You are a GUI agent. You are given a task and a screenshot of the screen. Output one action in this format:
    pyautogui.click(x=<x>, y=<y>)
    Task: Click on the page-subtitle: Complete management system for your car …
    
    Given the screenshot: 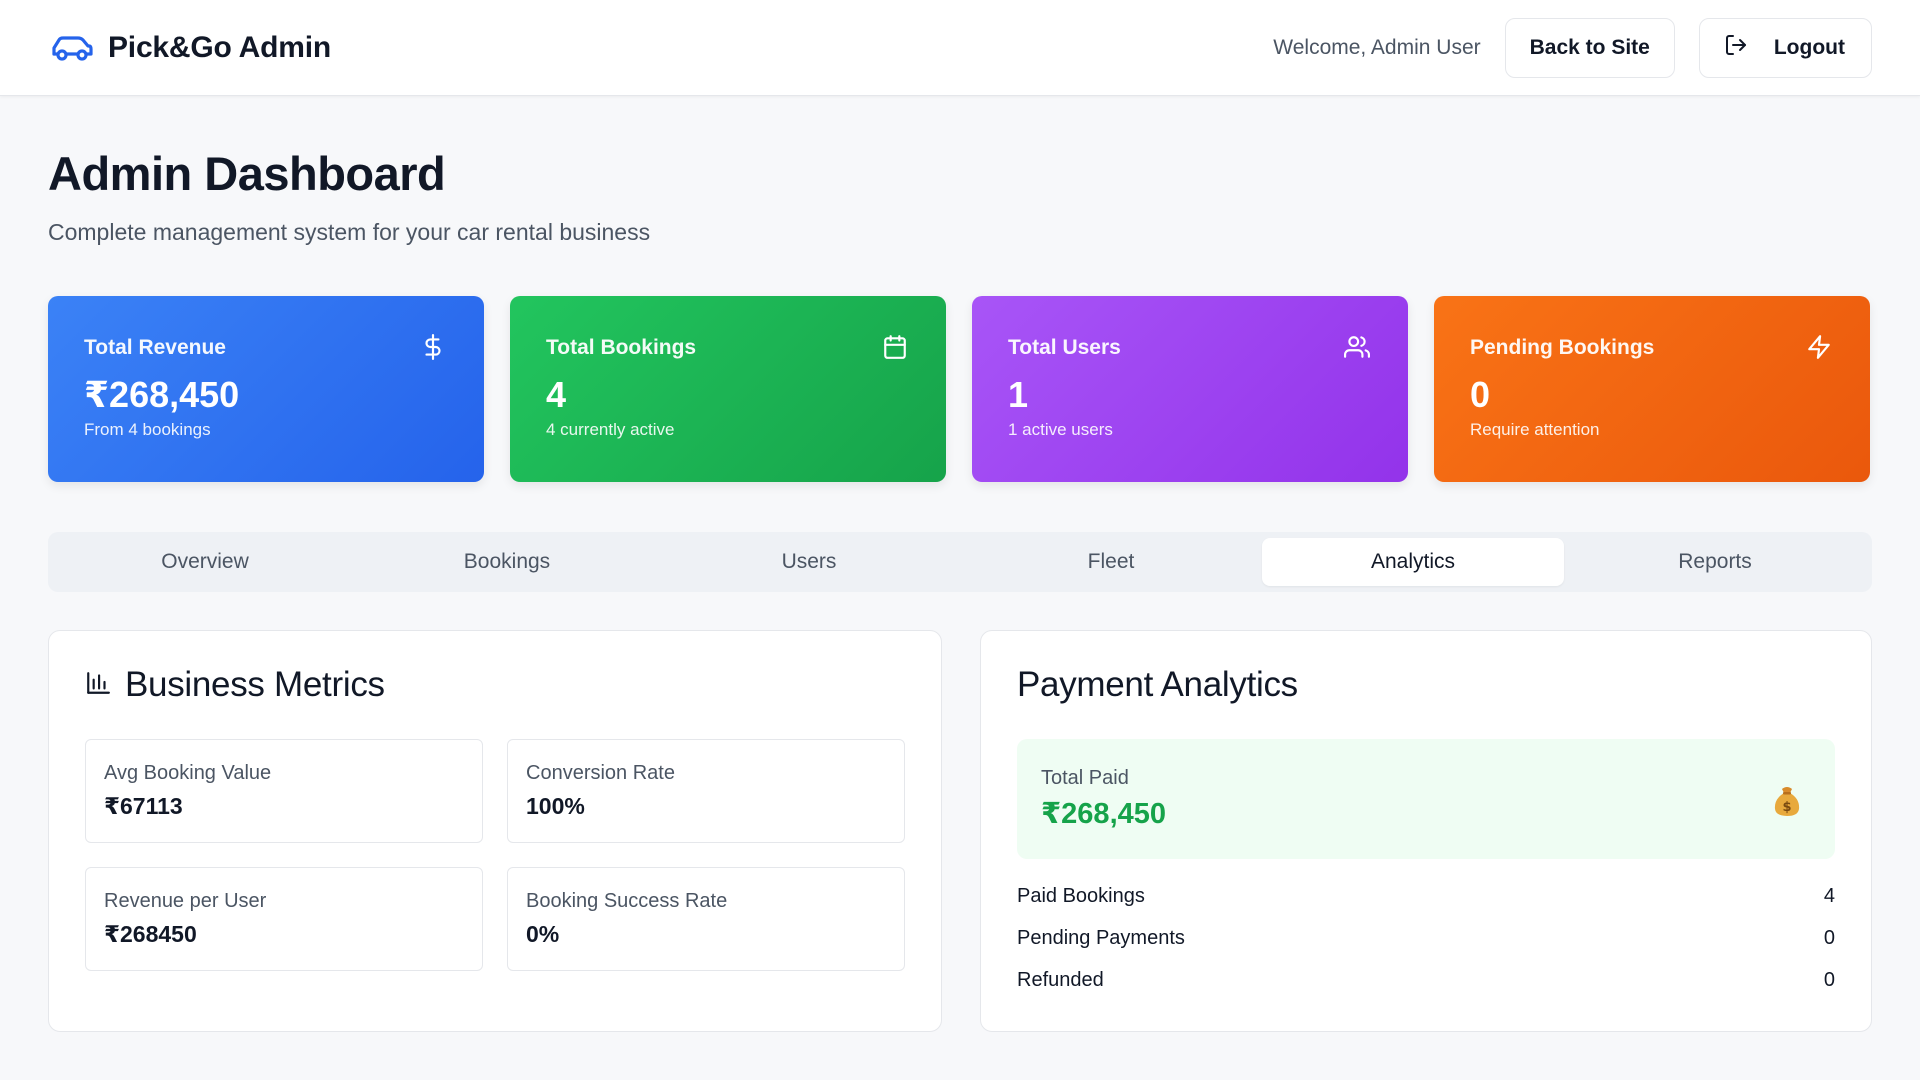 What is the action you would take?
    pyautogui.click(x=349, y=232)
    